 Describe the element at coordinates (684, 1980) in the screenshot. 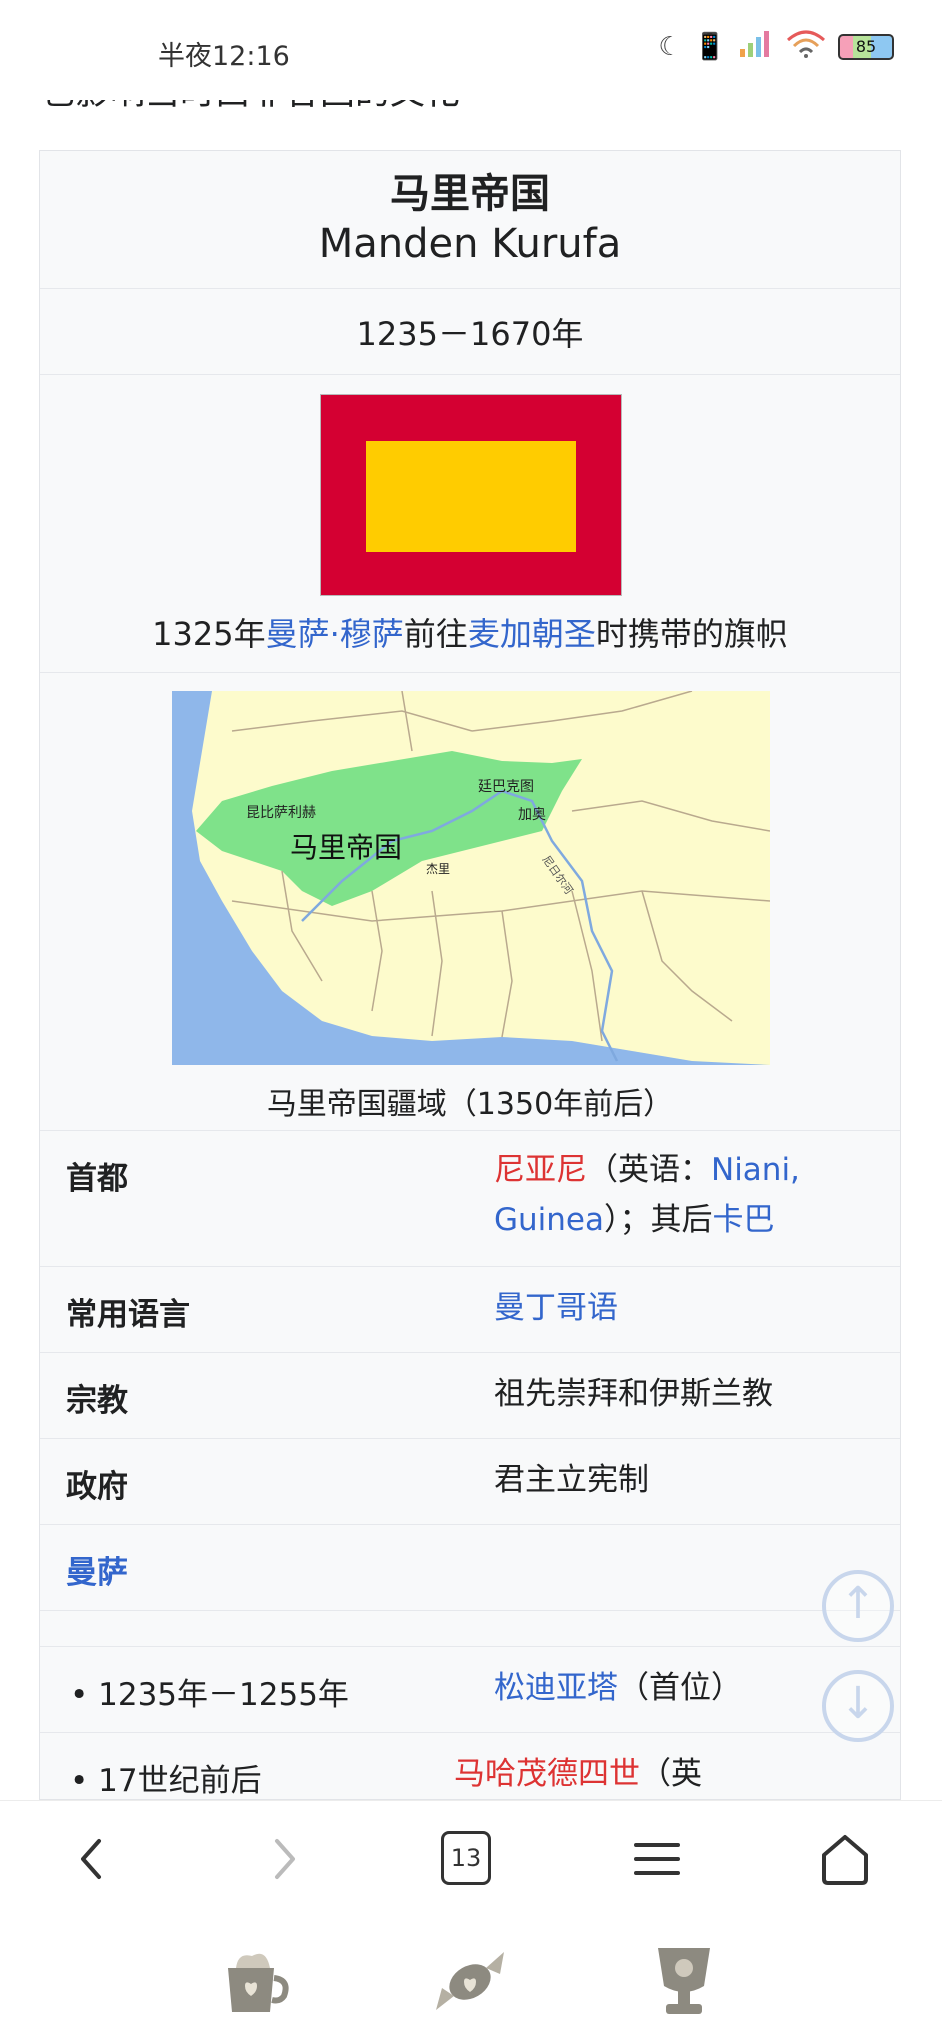

I see `trophy-icon` at that location.